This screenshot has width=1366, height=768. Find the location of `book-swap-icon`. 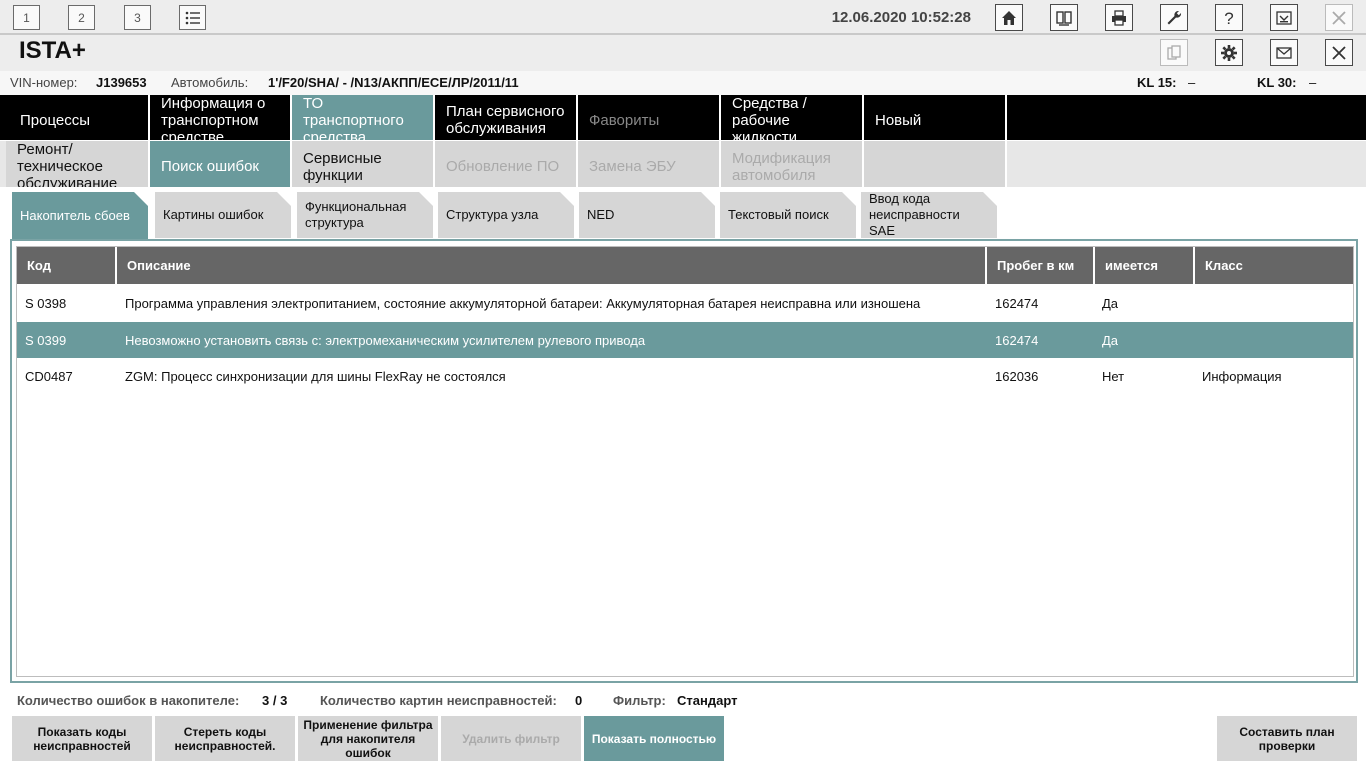

book-swap-icon is located at coordinates (1064, 18).